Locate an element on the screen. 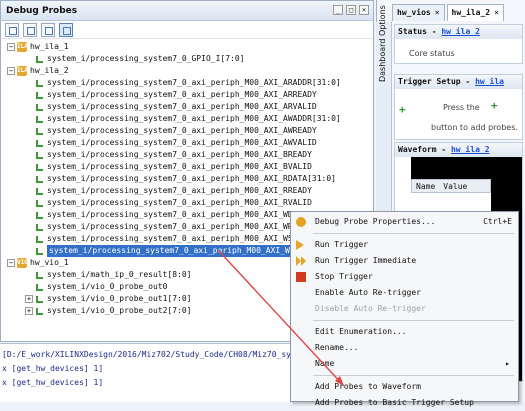 This screenshot has height=411, width=525. panel-window-buttons: _ □ × is located at coordinates (351, 10).